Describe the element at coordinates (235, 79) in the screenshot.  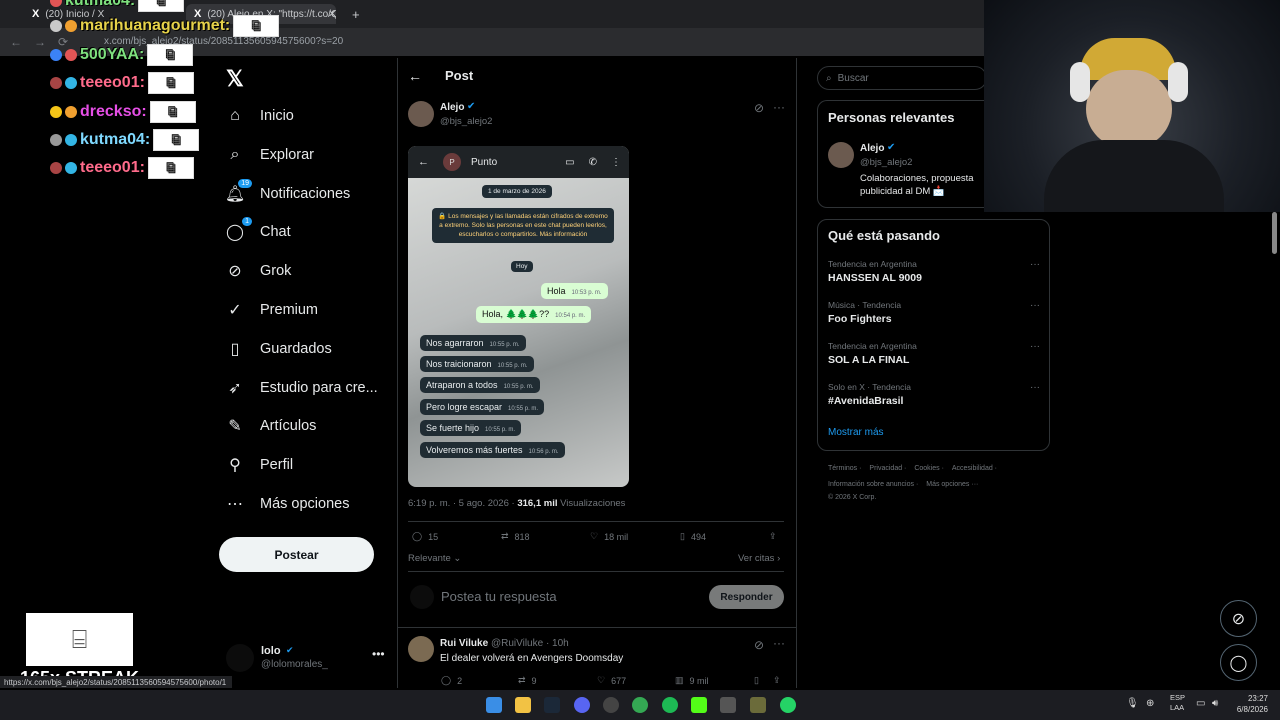
I see `x-logo-icon: 𝕏` at that location.